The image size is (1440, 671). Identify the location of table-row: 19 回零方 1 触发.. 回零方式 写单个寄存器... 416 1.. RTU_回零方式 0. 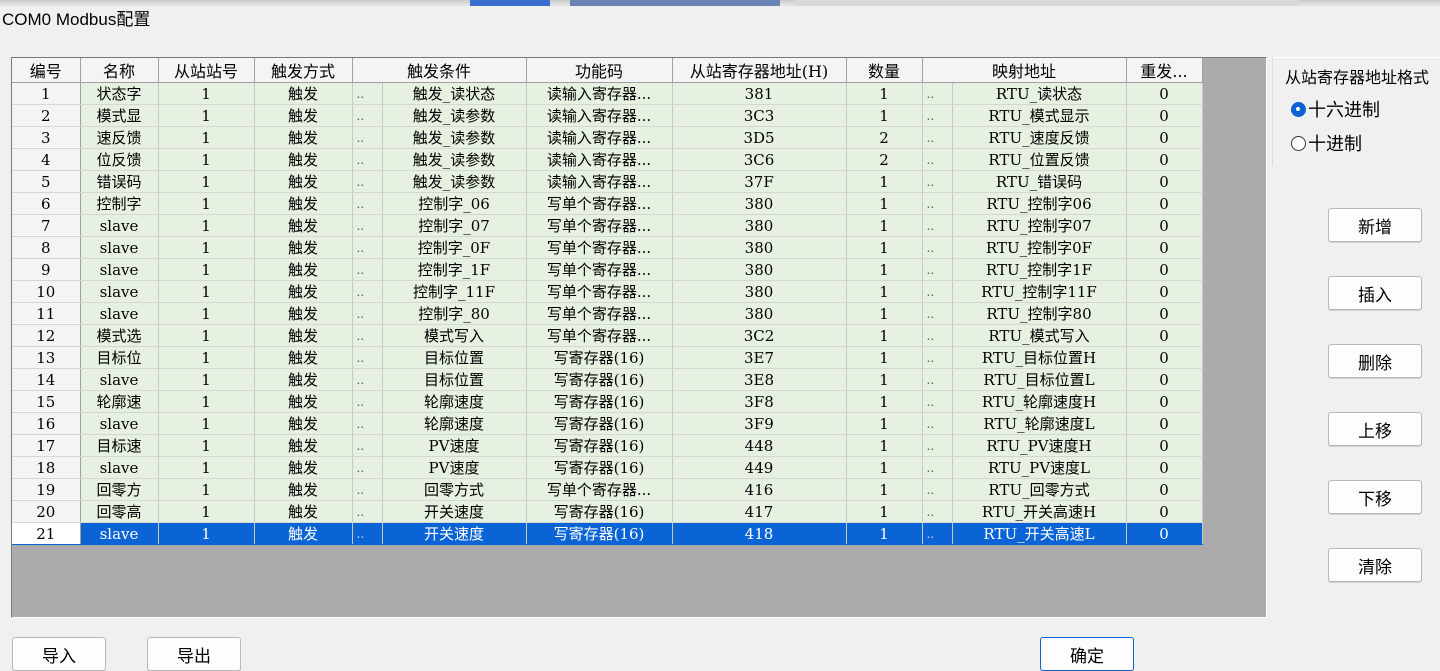
(607, 489).